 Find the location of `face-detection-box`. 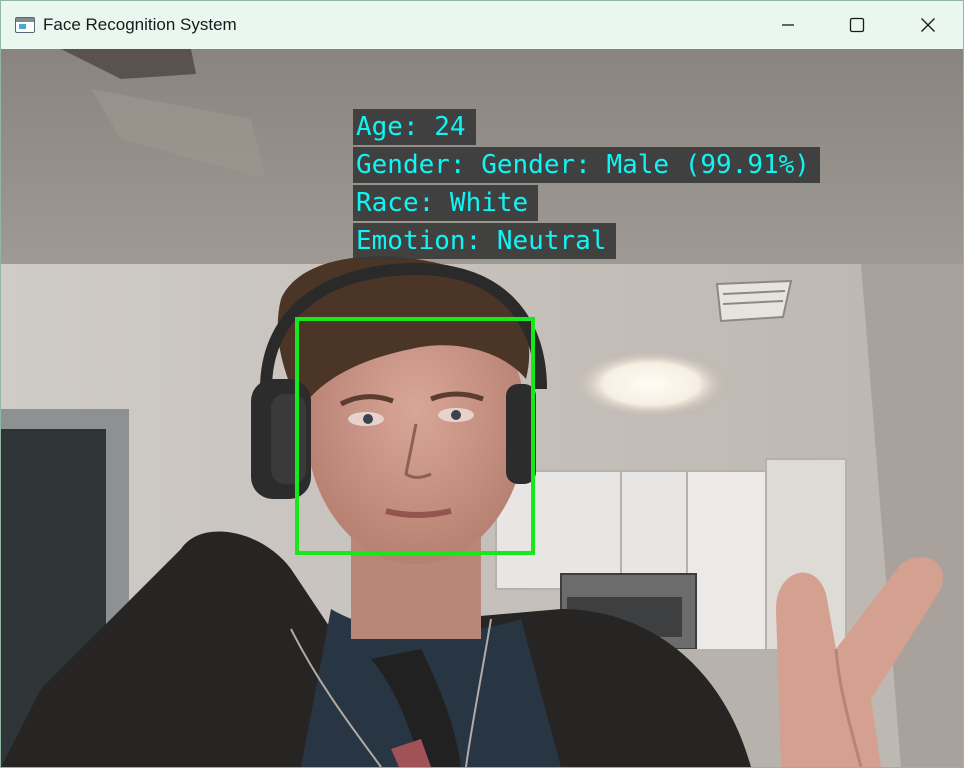

face-detection-box is located at coordinates (415, 436).